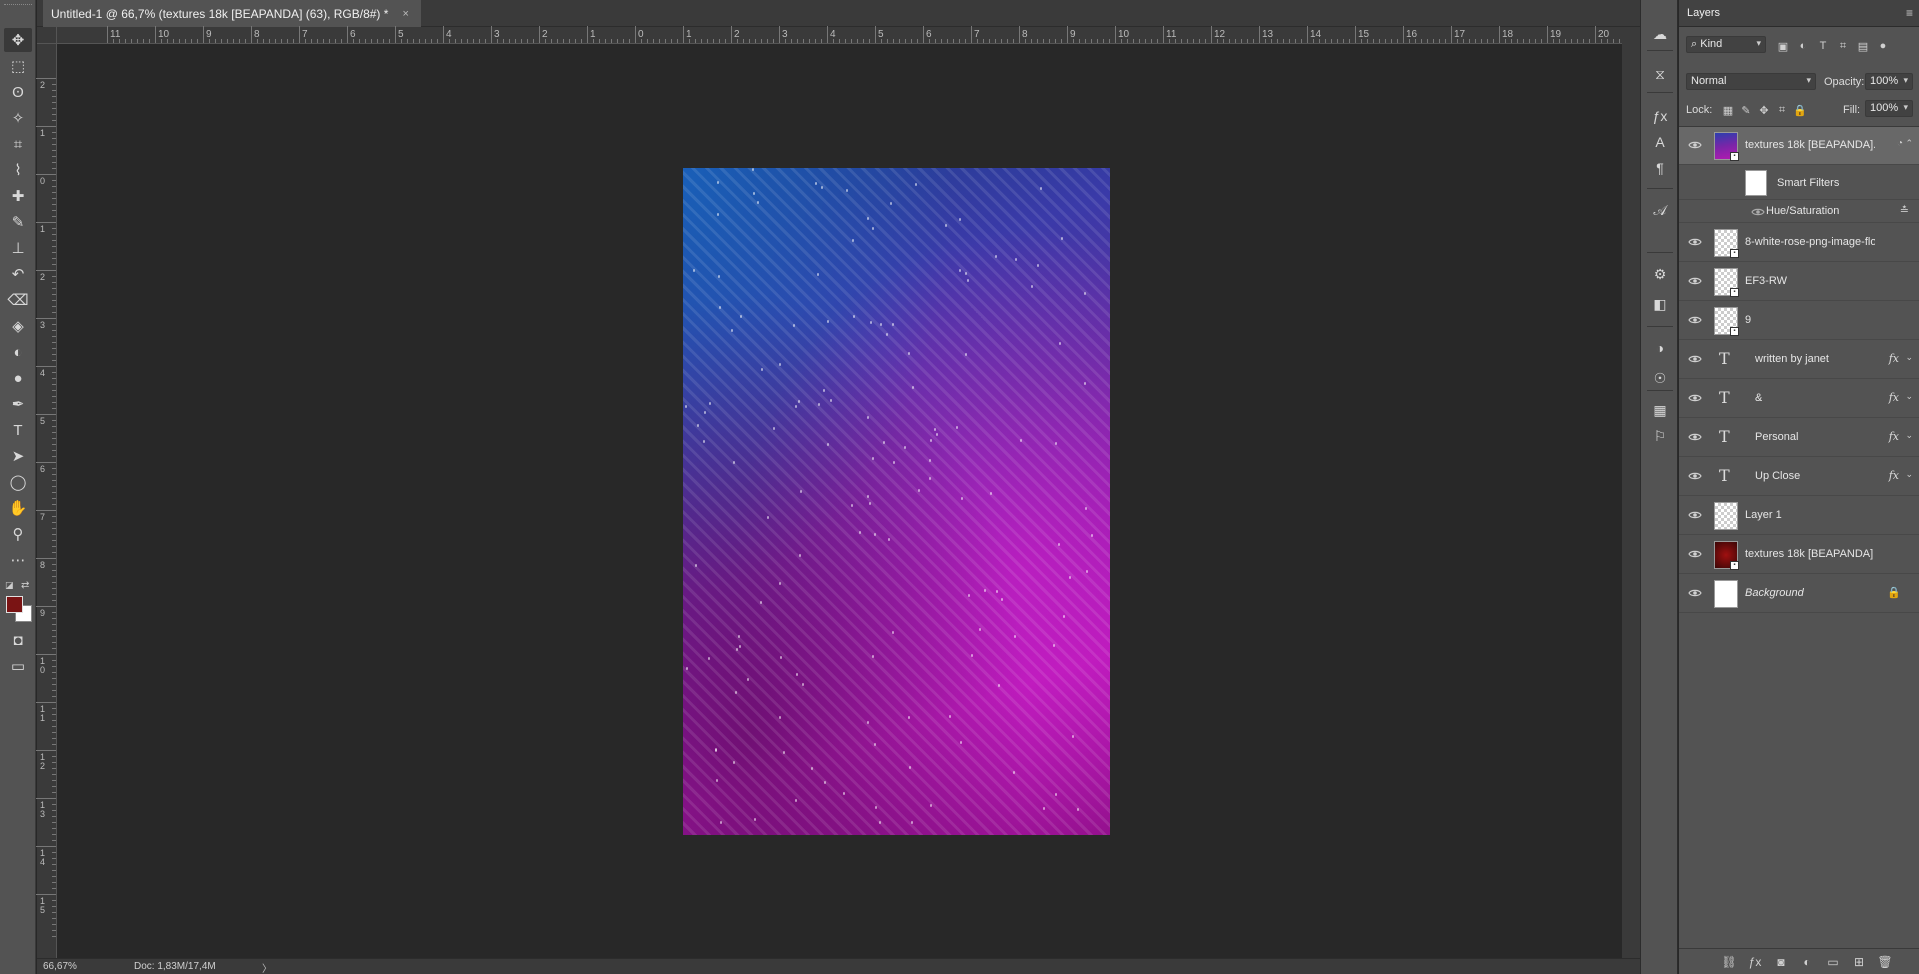 This screenshot has height=974, width=1919. What do you see at coordinates (1799, 183) in the screenshot?
I see `smart-filters-row: Smart Filters` at bounding box center [1799, 183].